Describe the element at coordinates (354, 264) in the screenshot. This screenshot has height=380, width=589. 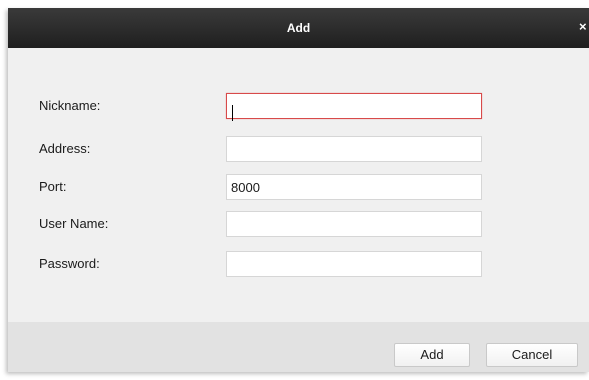
I see `password-input` at that location.